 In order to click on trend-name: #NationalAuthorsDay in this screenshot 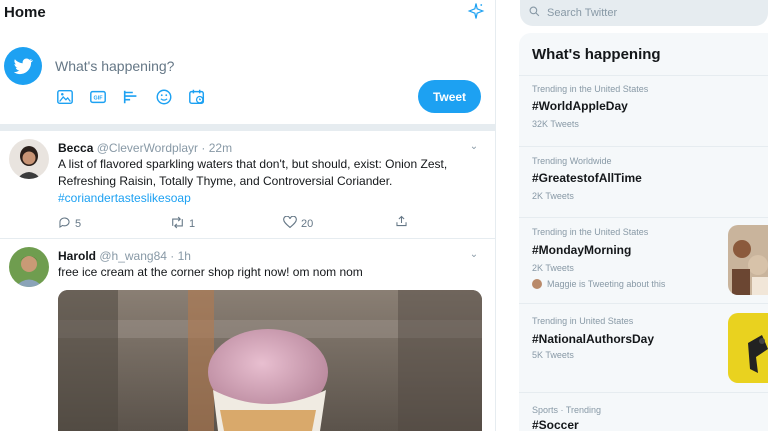, I will do `click(593, 339)`.